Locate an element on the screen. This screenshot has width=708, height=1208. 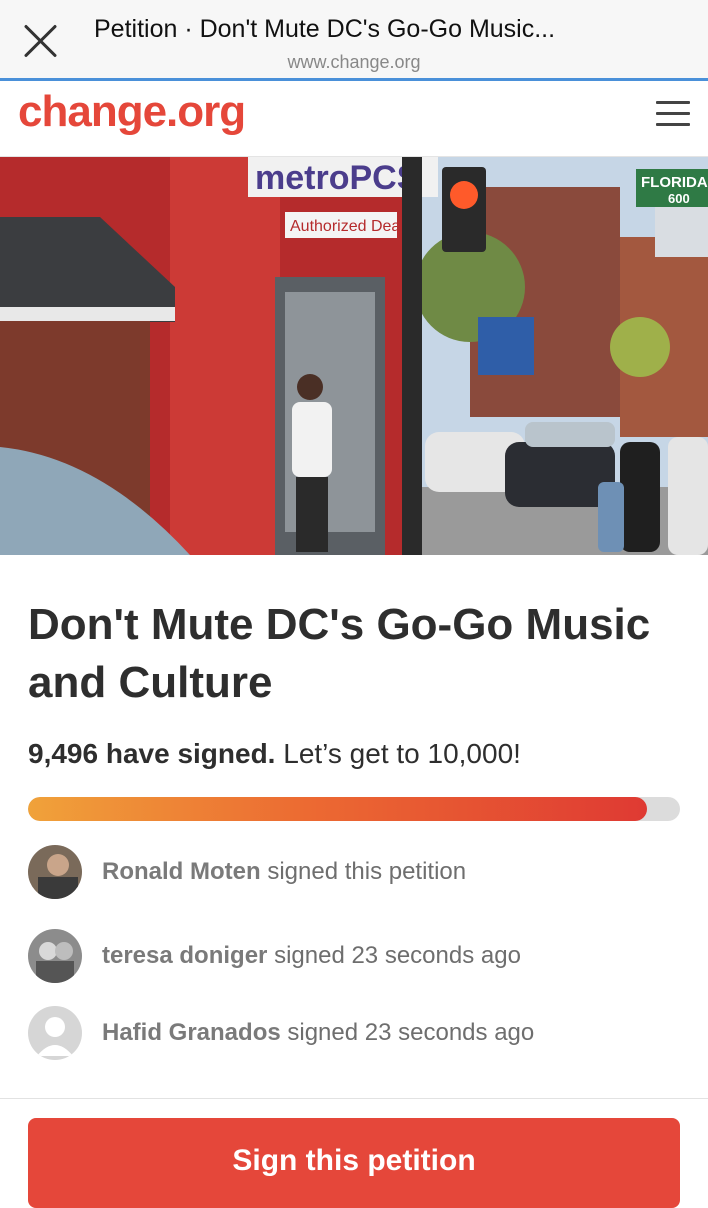
street-number-text: 600 is located at coordinates (679, 198).